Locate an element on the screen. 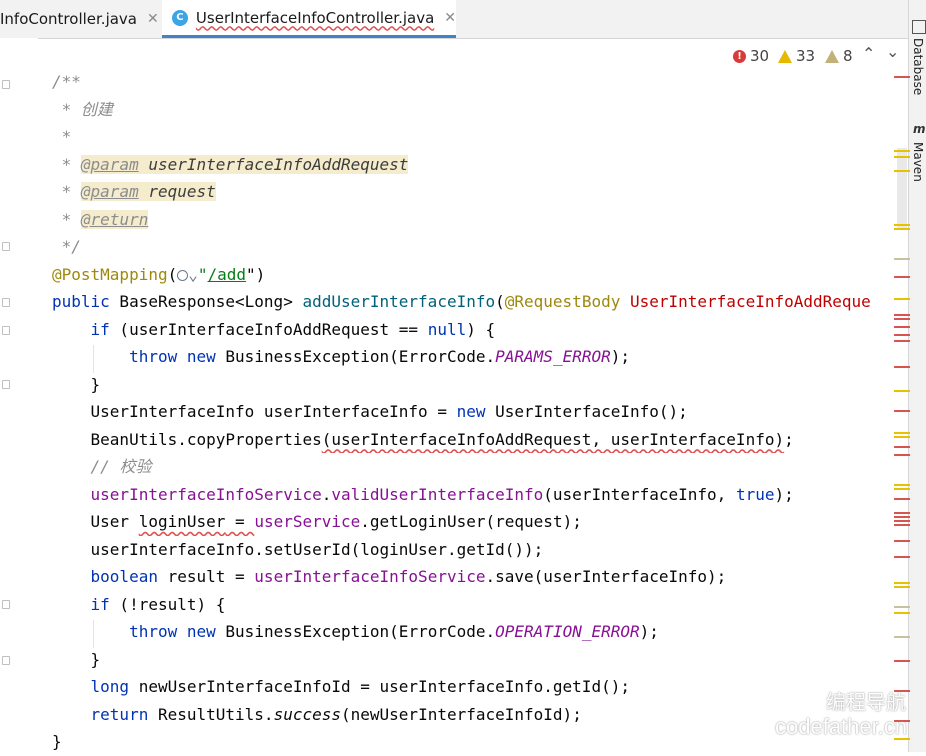 This screenshot has height=756, width=926. maven-tool-button: Maven is located at coordinates (918, 162).